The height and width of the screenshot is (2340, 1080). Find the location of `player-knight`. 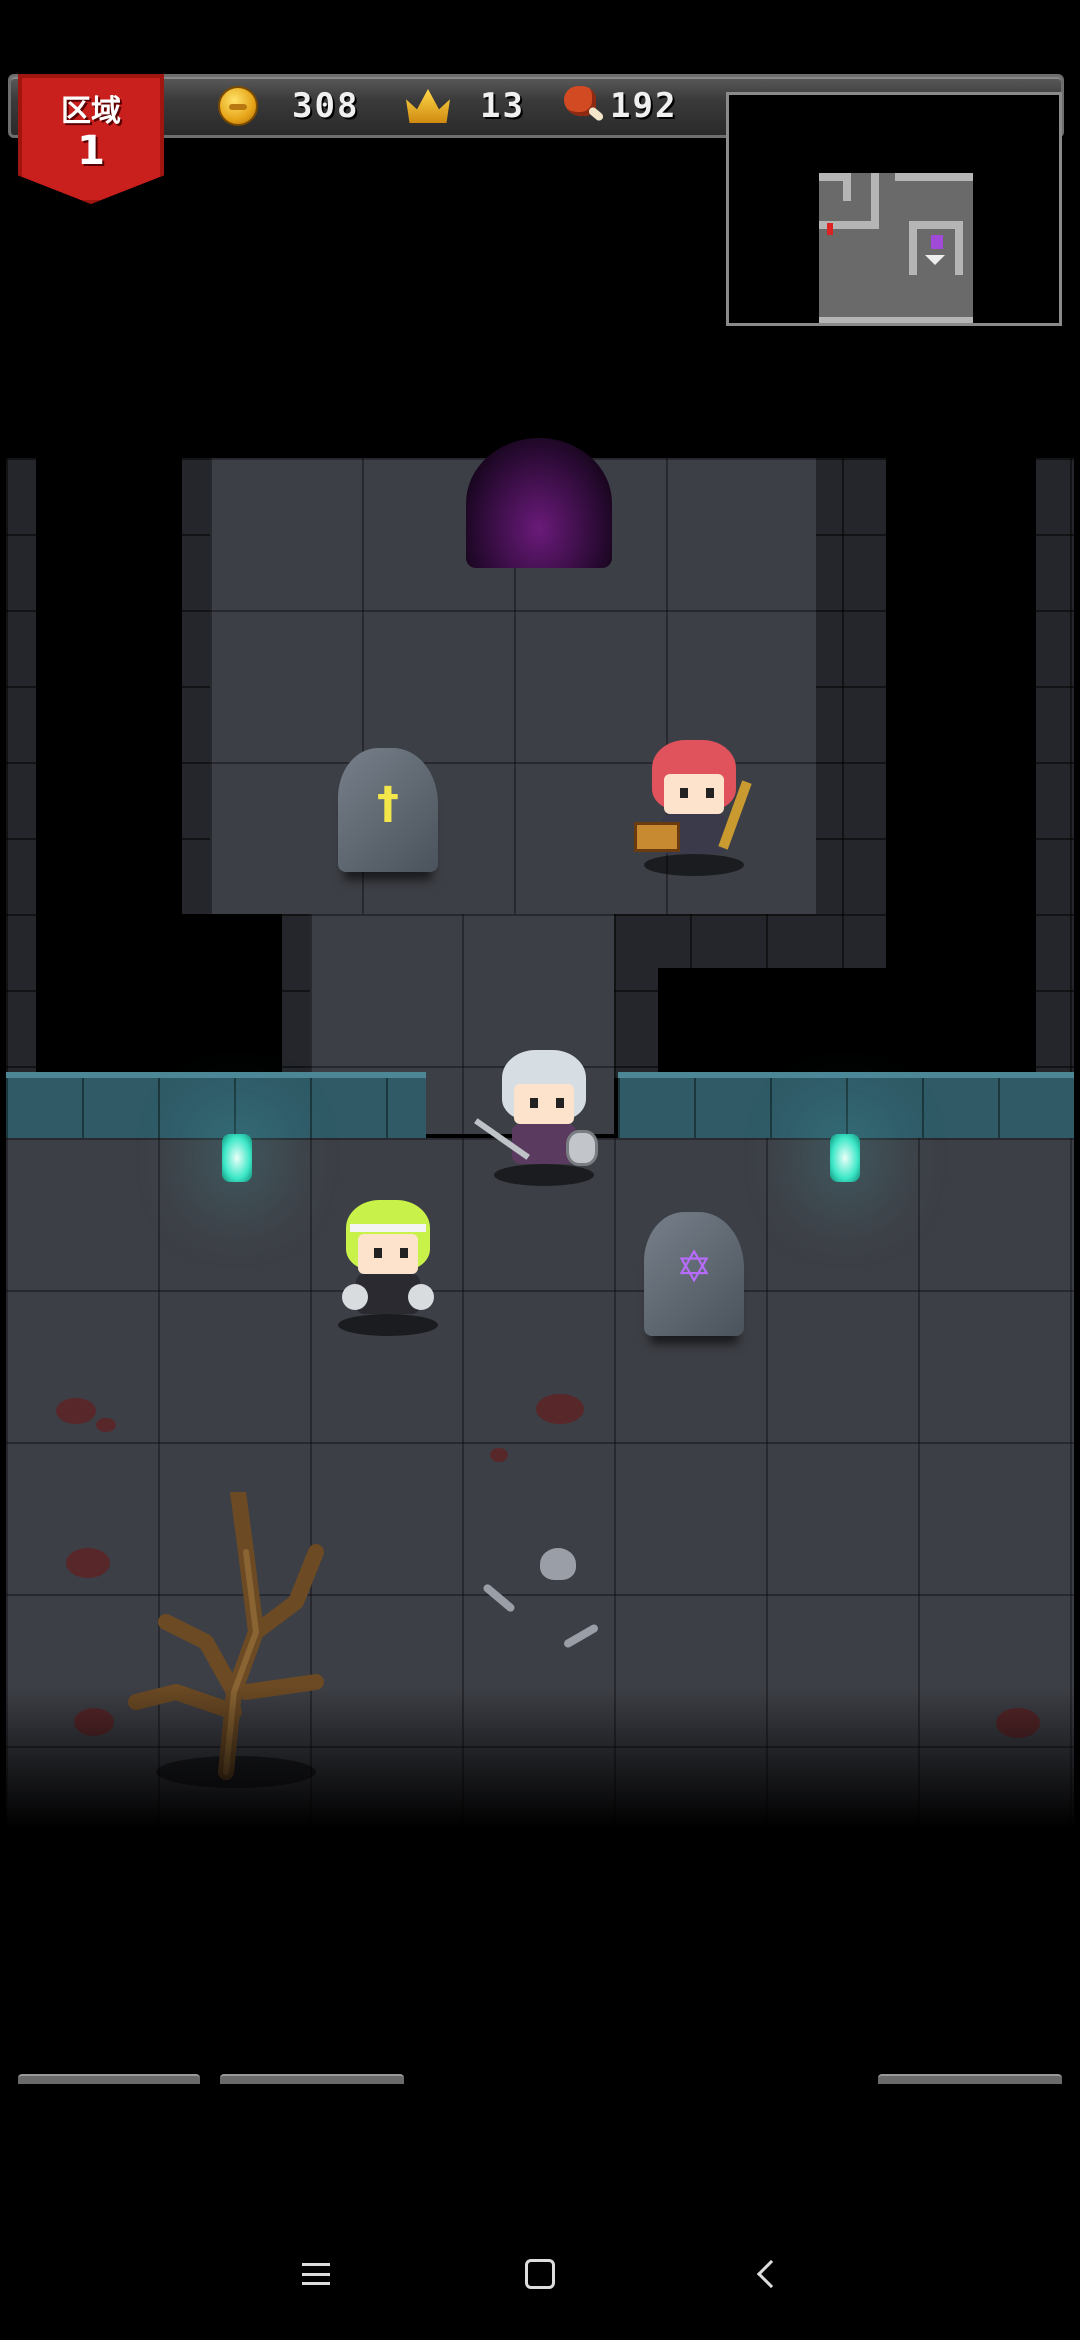

player-knight is located at coordinates (539, 1118).